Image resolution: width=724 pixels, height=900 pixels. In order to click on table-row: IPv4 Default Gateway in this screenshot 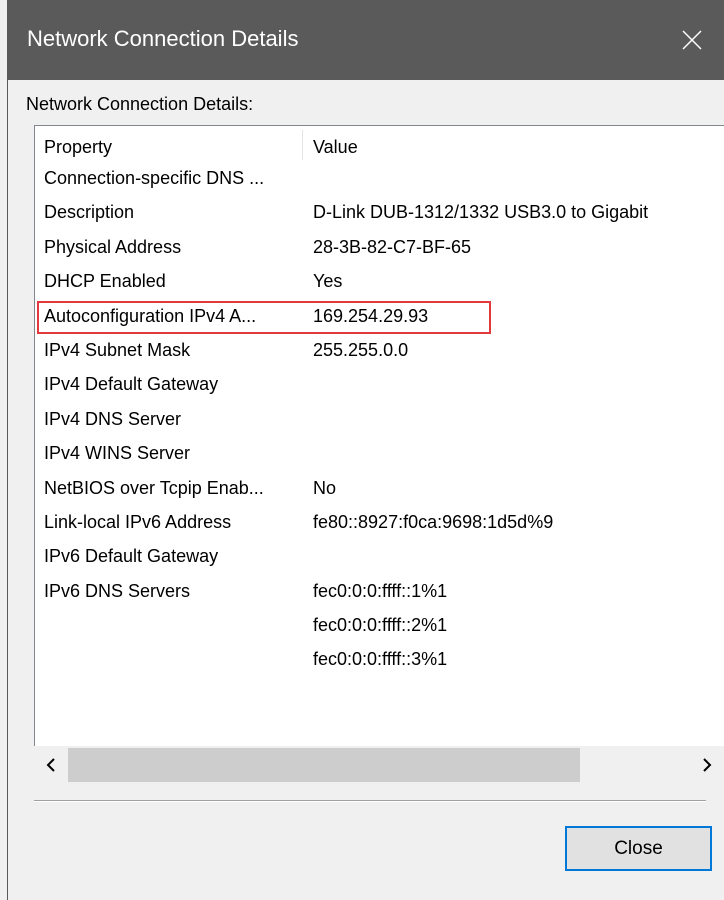, I will do `click(379, 386)`.